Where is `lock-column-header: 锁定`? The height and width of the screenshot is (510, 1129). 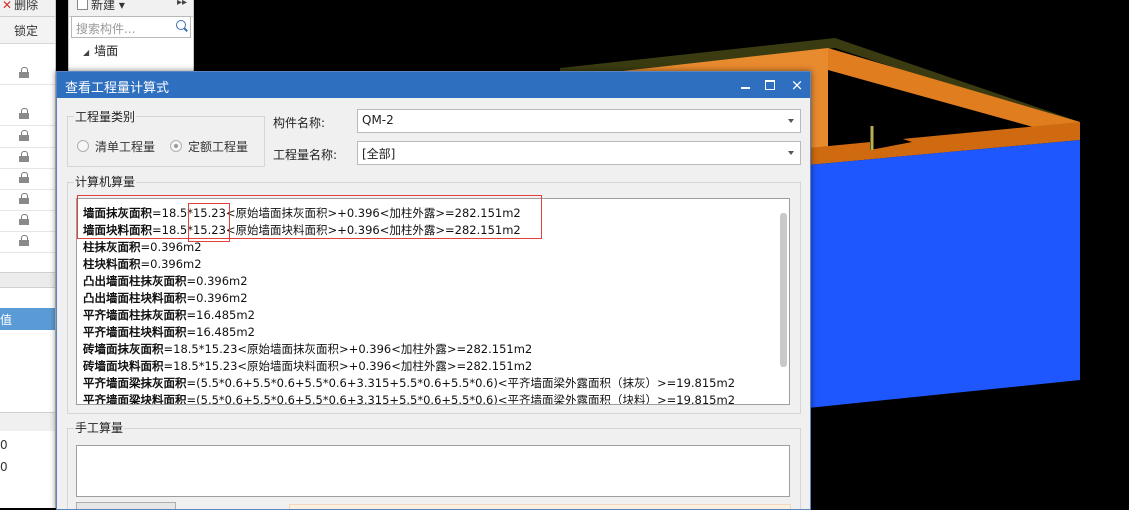
lock-column-header: 锁定 is located at coordinates (27, 30).